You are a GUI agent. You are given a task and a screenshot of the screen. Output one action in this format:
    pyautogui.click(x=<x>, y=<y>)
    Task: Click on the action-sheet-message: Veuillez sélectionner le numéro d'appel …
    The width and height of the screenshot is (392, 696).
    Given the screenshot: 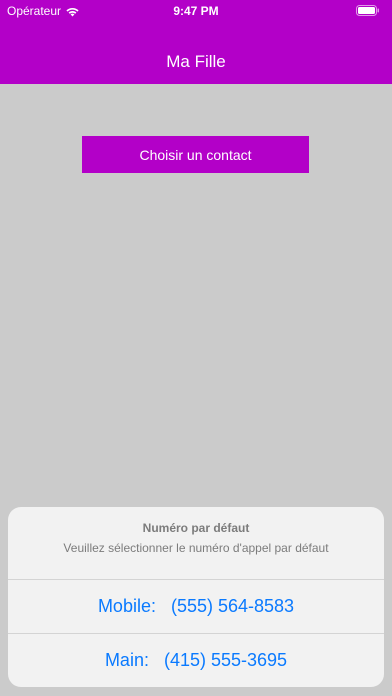 What is the action you would take?
    pyautogui.click(x=196, y=548)
    